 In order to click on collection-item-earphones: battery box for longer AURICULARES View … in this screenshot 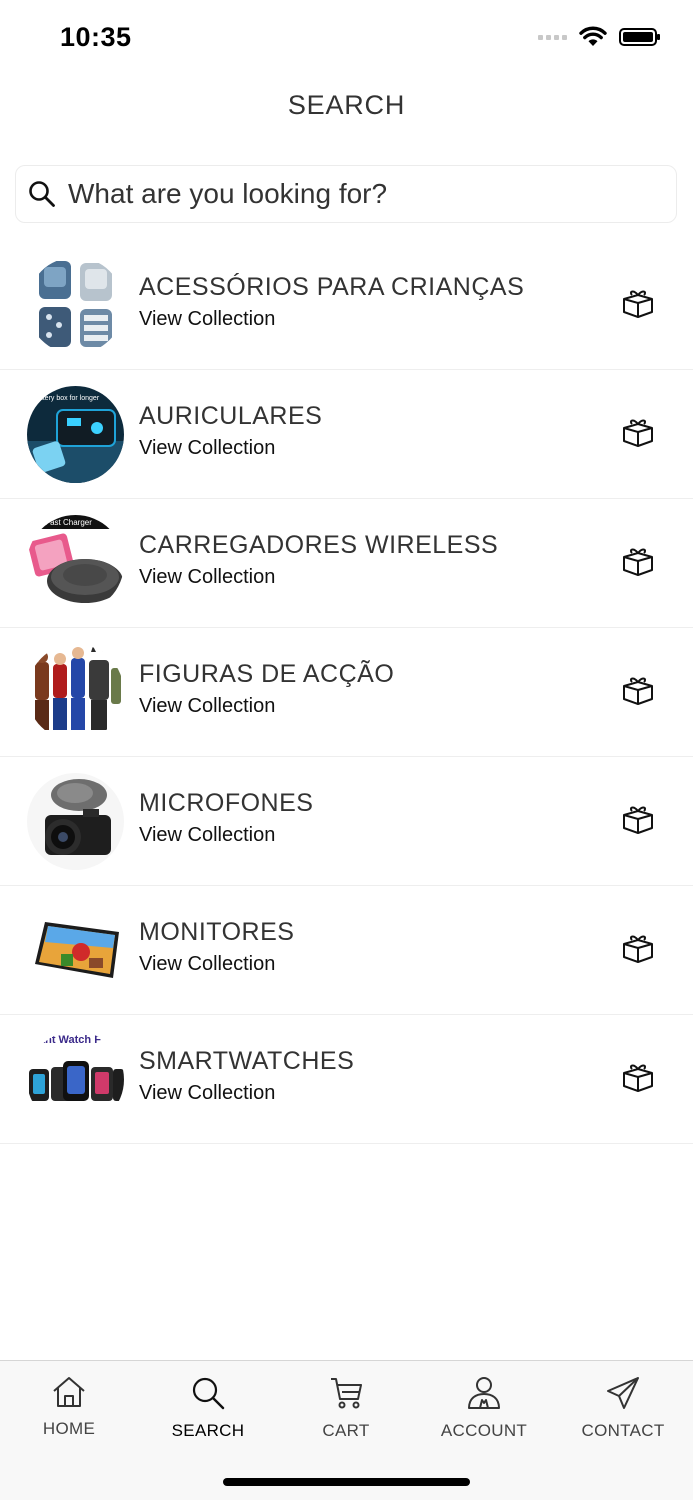, I will do `click(346, 434)`.